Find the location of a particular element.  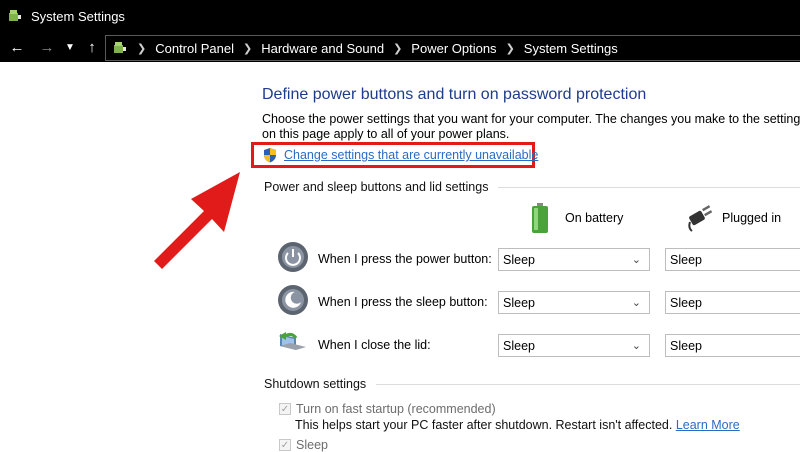

section-title: Shutdown settings is located at coordinates (315, 384).